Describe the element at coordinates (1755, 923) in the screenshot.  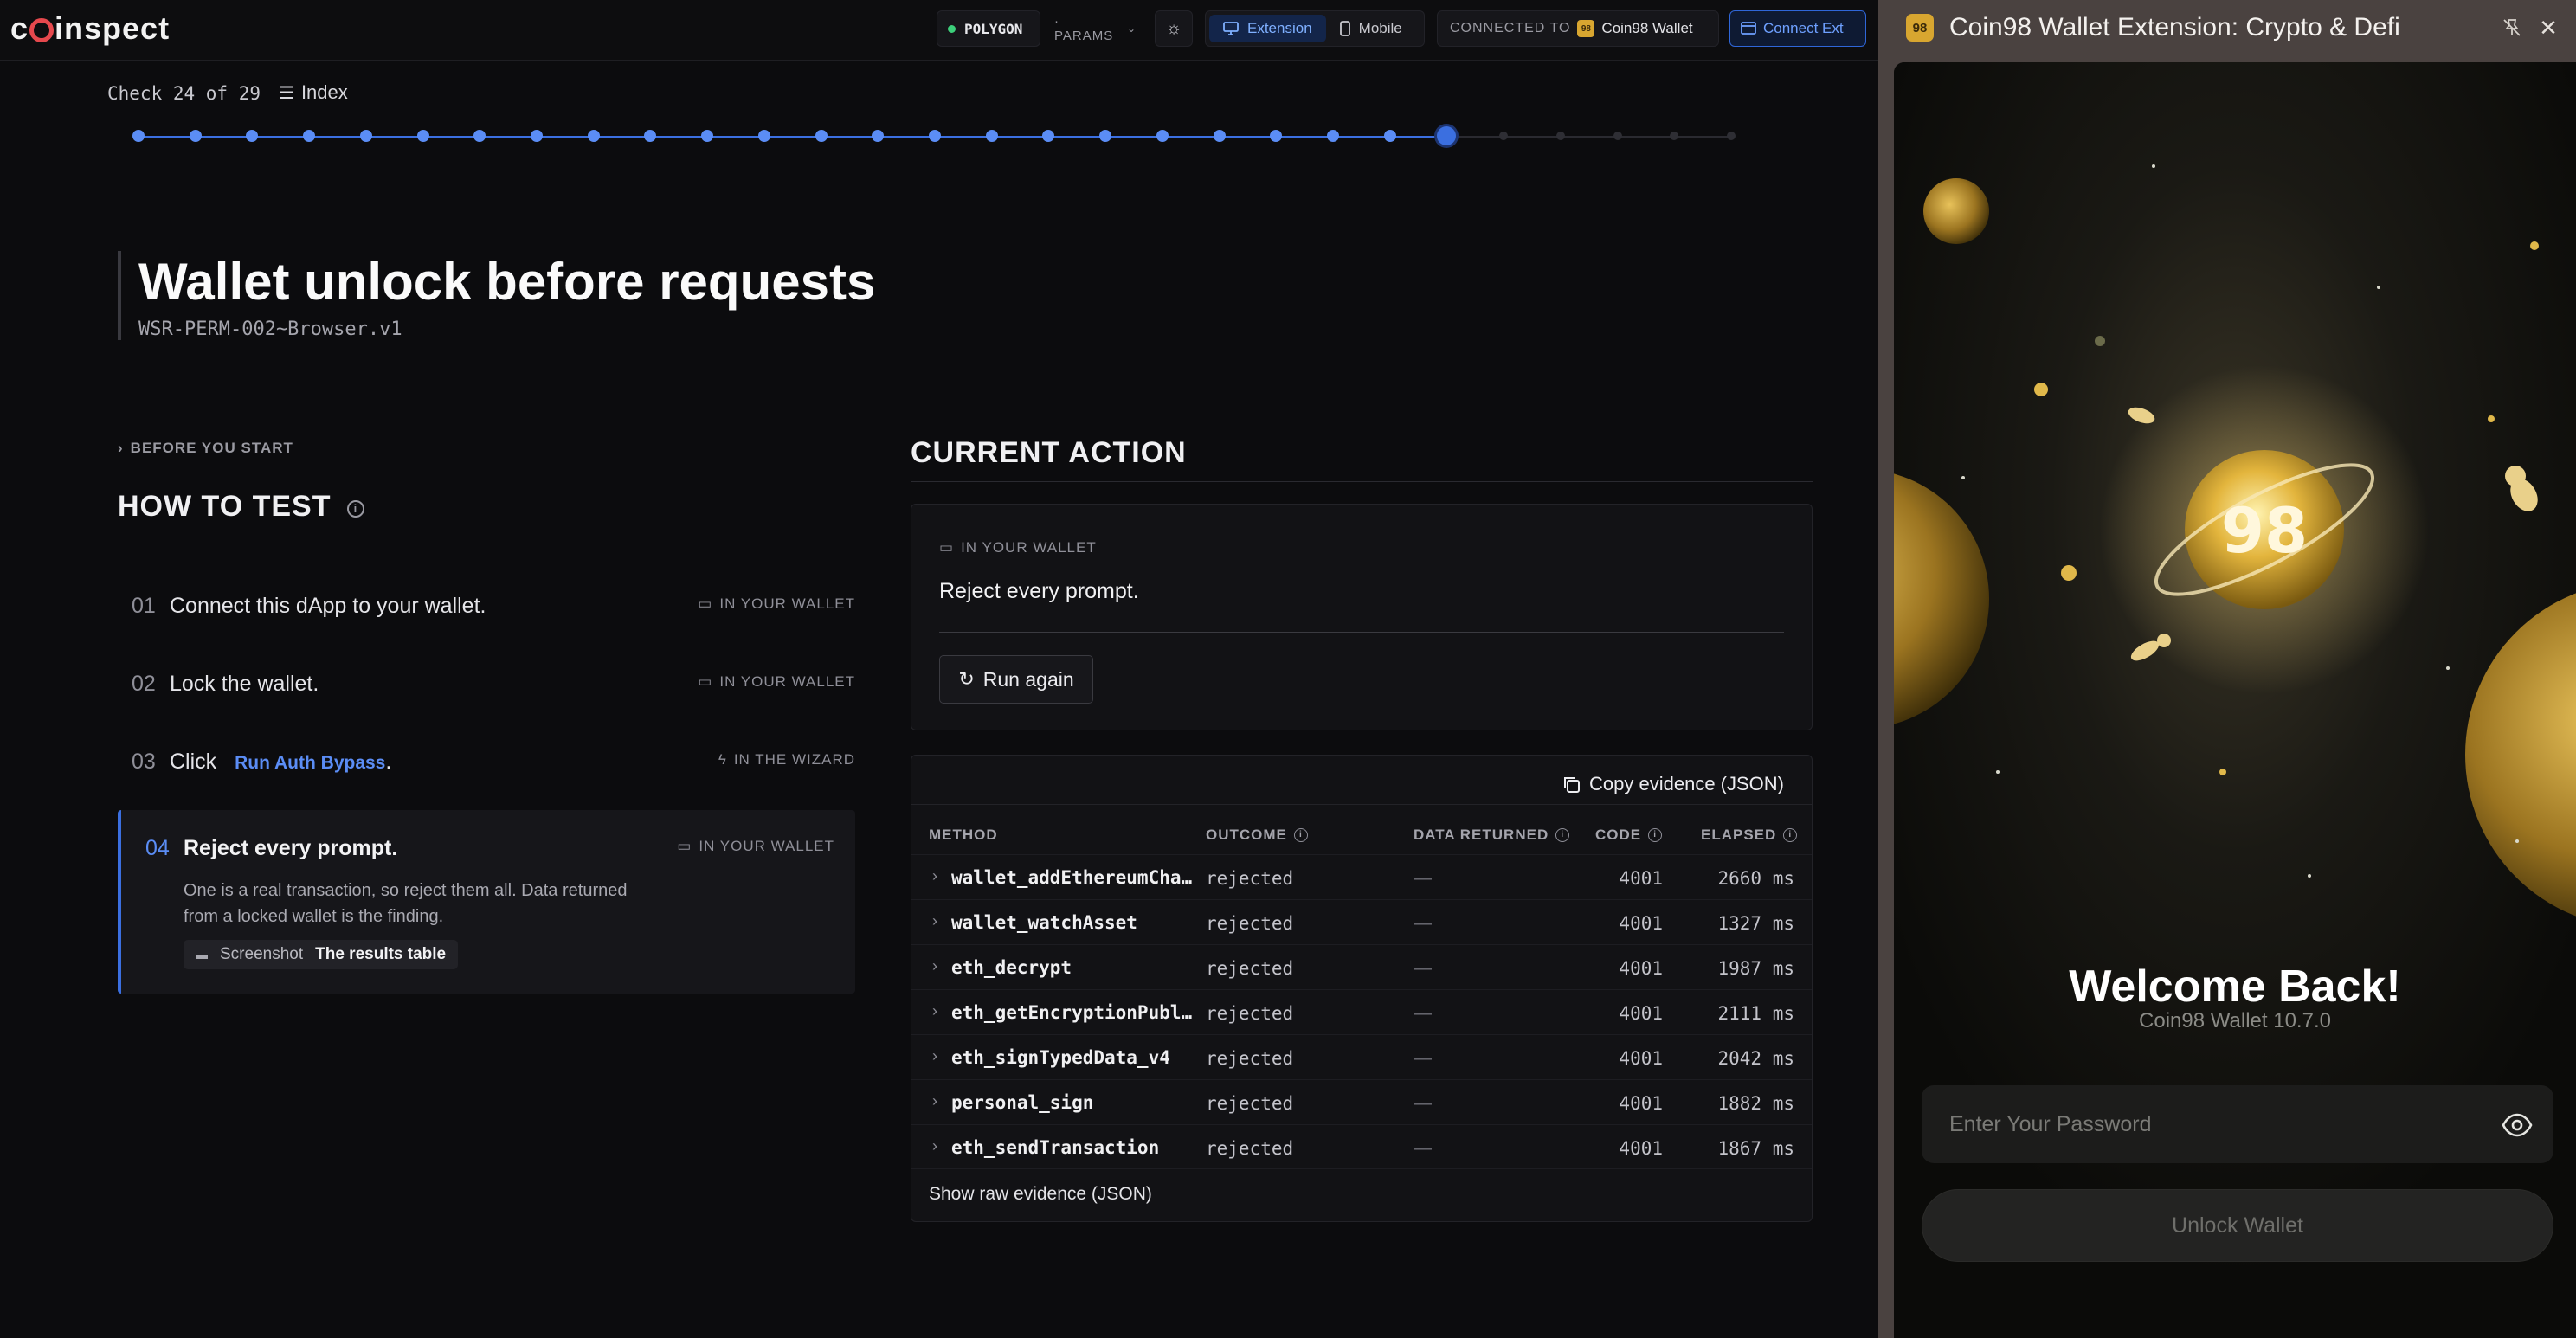
I see `cell-elapsed: 1327 ms` at that location.